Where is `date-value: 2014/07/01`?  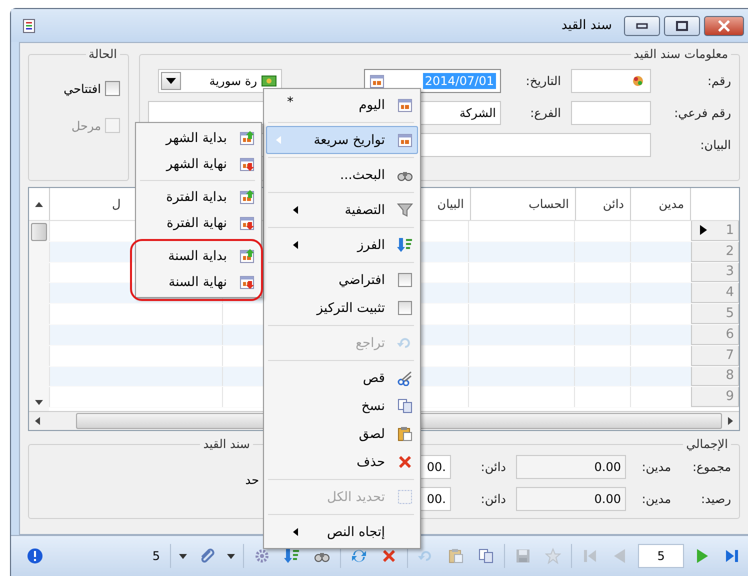 date-value: 2014/07/01 is located at coordinates (459, 81).